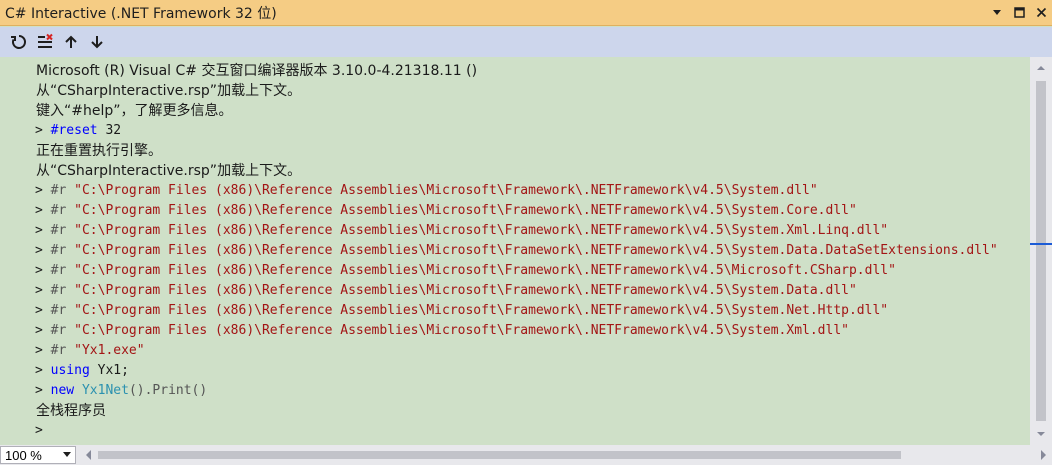 The width and height of the screenshot is (1052, 465). I want to click on scroll-left-icon, so click(88, 455).